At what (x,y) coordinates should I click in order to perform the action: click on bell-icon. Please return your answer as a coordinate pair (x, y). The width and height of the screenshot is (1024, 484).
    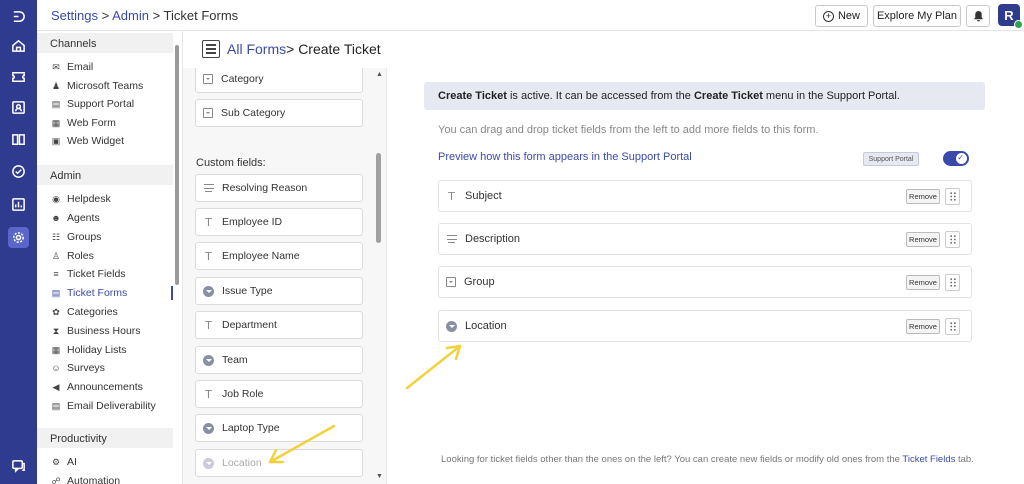
    Looking at the image, I should click on (978, 16).